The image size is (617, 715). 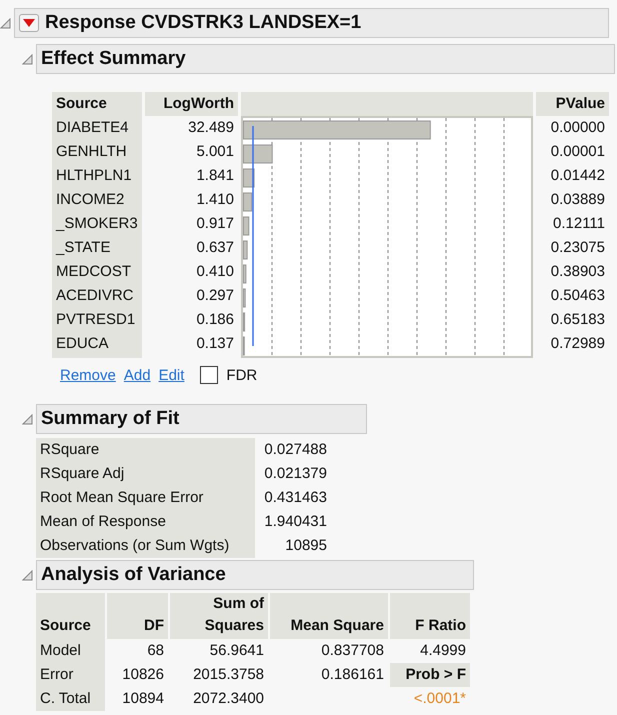 I want to click on checkbox-label: FDR, so click(x=242, y=375).